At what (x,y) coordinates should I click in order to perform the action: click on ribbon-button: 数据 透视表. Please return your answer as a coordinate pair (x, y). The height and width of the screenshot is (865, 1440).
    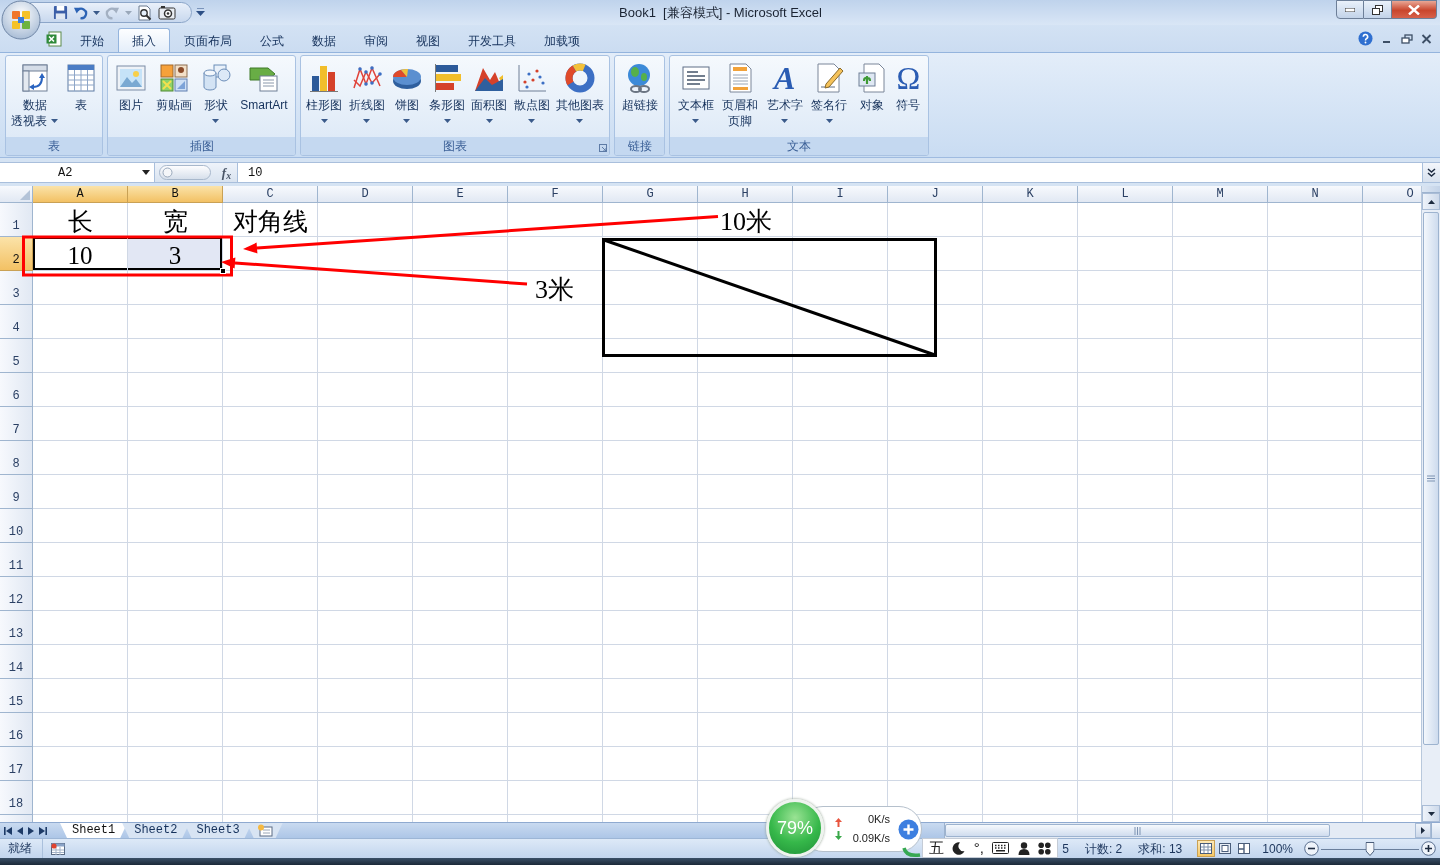
    Looking at the image, I should click on (35, 97).